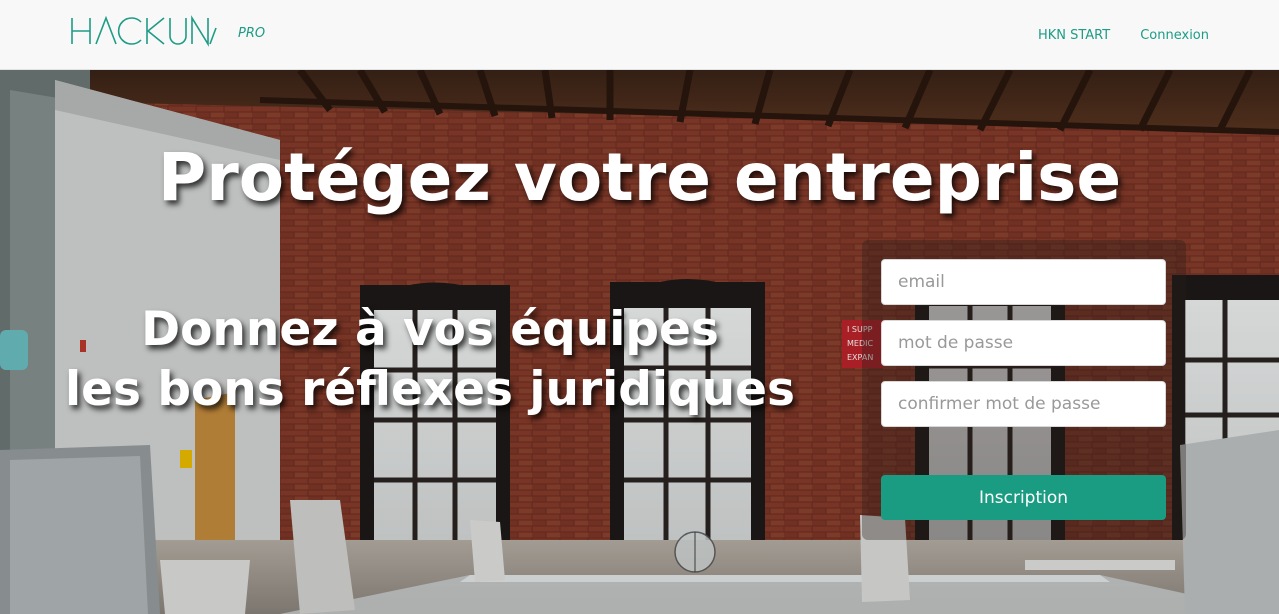 This screenshot has height=614, width=1279. I want to click on top-navbar: PRO HKN START Connexion, so click(639, 35).